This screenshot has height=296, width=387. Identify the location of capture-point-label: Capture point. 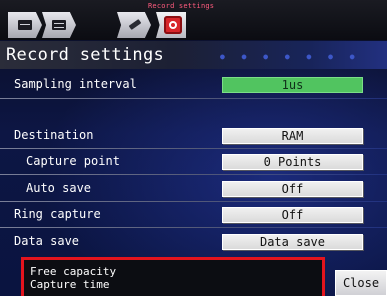
(73, 161).